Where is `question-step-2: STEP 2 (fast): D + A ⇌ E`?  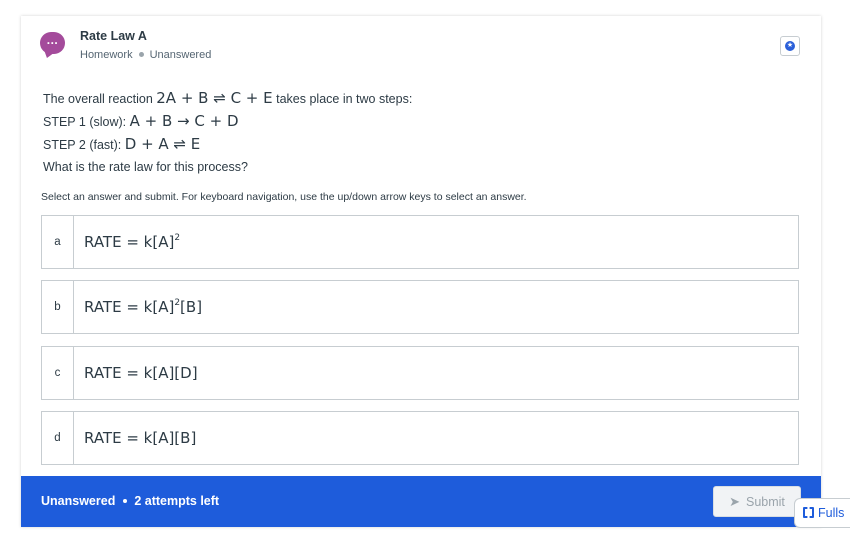
question-step-2: STEP 2 (fast): D + A ⇌ E is located at coordinates (122, 144).